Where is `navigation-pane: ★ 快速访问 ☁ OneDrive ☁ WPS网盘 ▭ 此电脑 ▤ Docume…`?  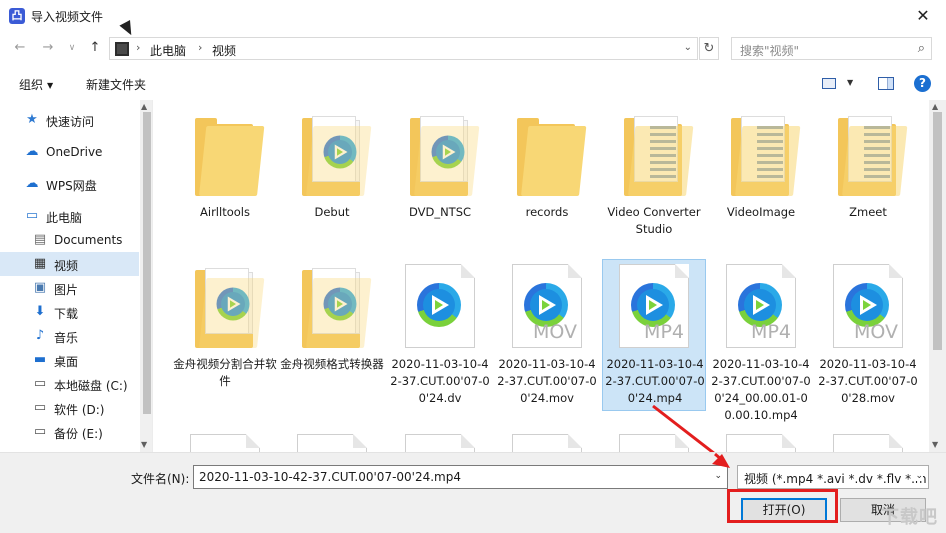
navigation-pane: ★ 快速访问 ☁ OneDrive ☁ WPS网盘 ▭ 此电脑 ▤ Docume… is located at coordinates (76, 276).